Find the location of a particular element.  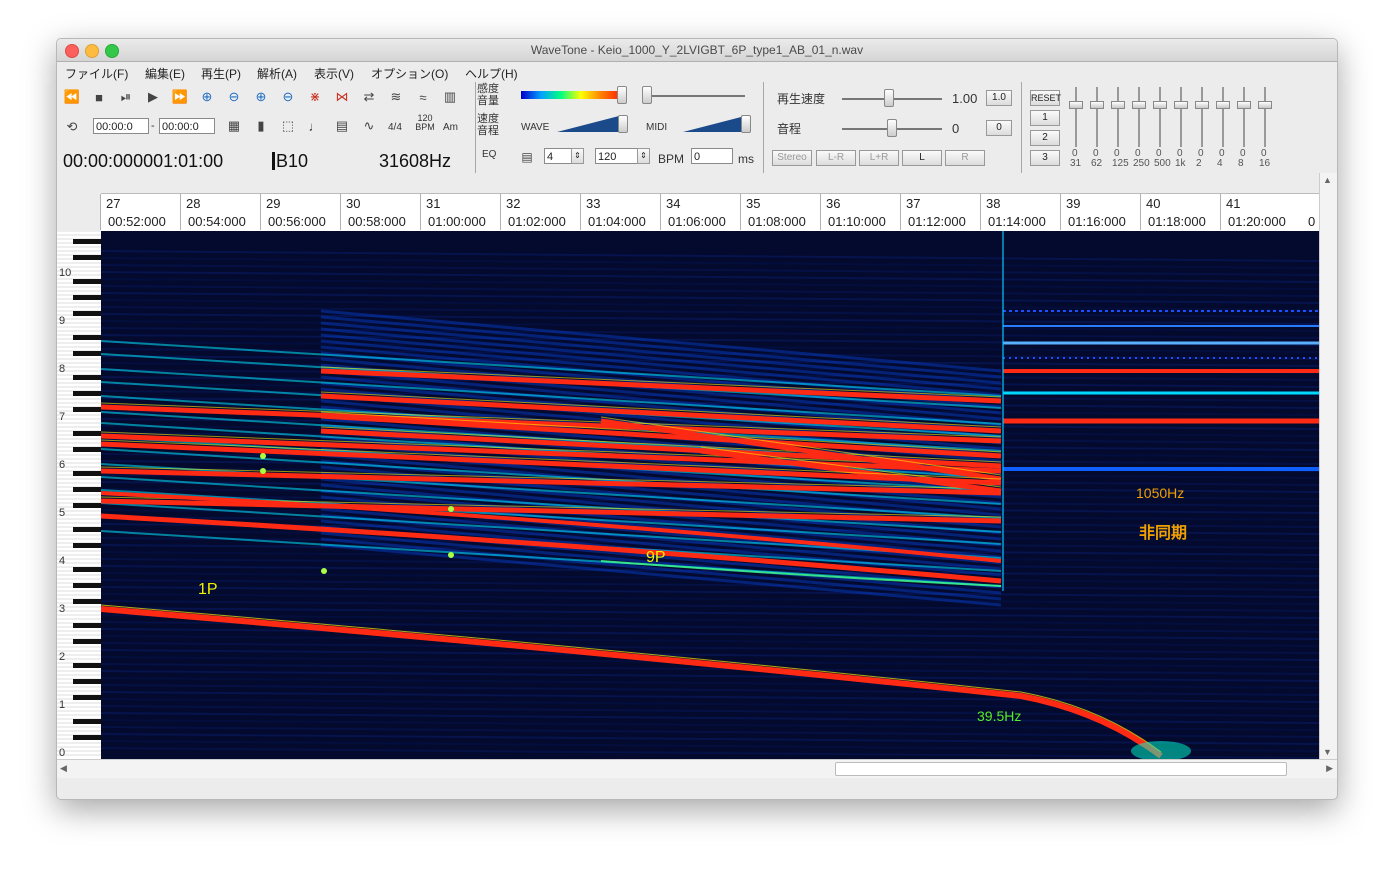

expand-icon: ⋇ is located at coordinates (315, 97).